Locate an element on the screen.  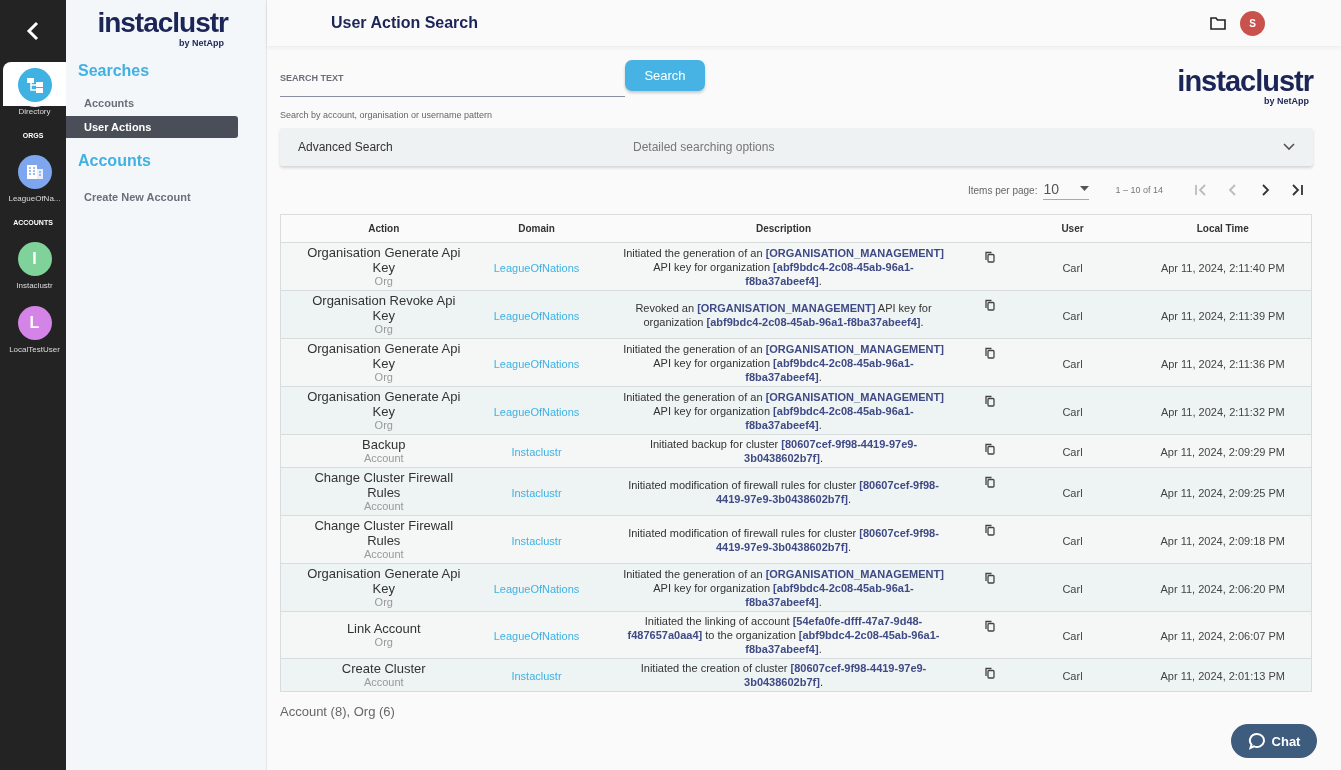
chevron-icon is located at coordinates (1289, 147).